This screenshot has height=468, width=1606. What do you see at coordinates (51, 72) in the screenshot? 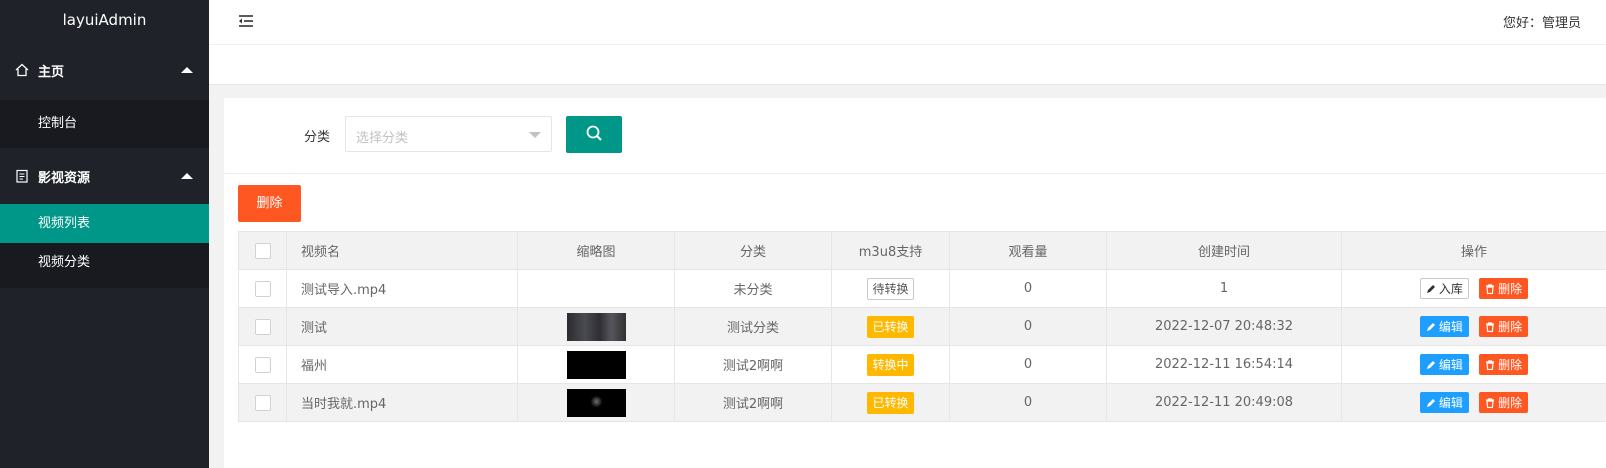
I see `sidebar-group-label: 主页` at bounding box center [51, 72].